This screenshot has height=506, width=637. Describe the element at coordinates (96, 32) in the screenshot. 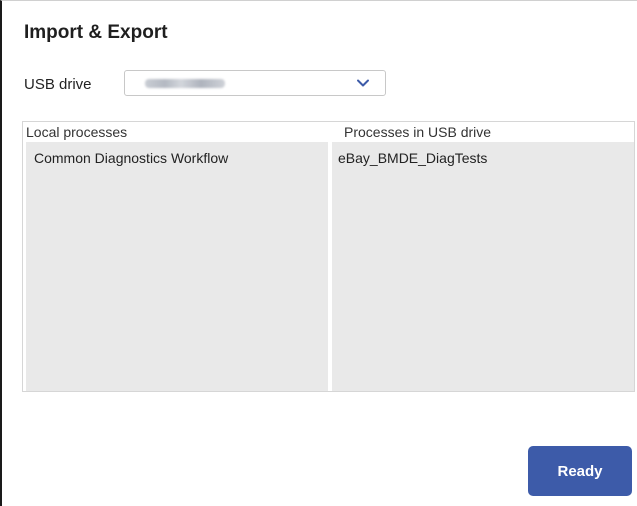

I see `dialog-title: Import & Export` at that location.